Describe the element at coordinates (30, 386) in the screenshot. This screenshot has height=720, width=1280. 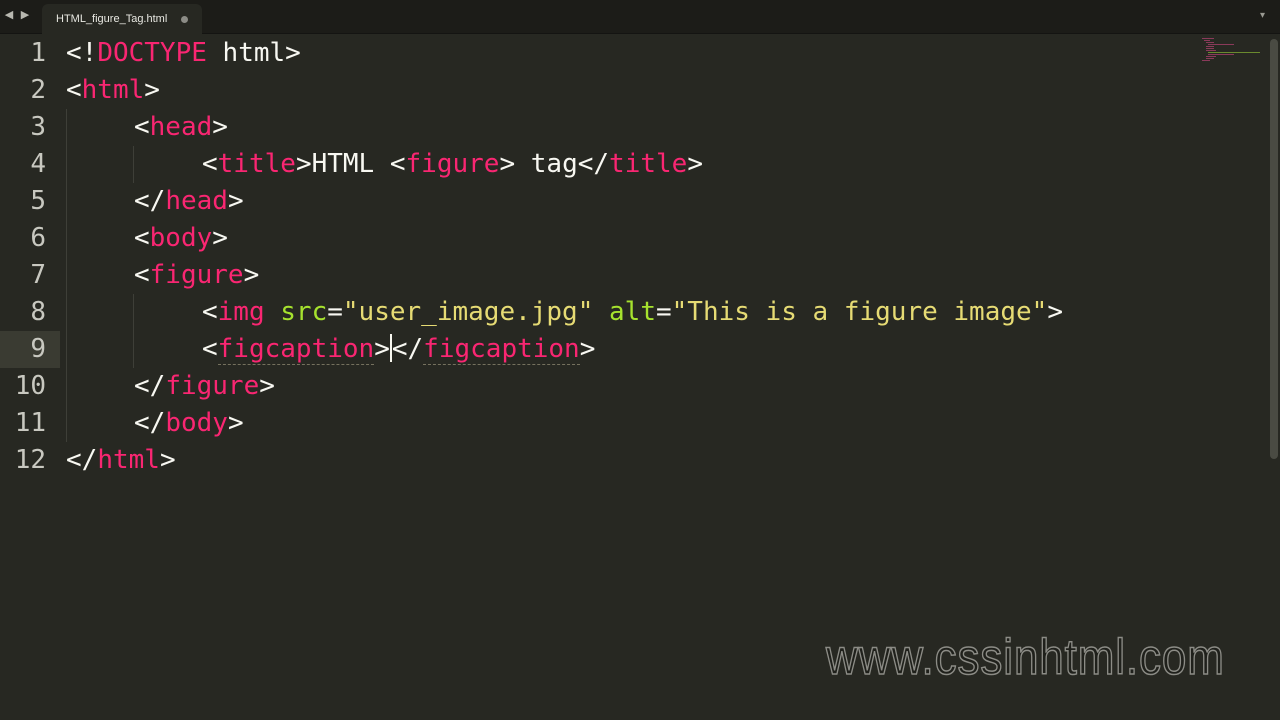
I see `line-number: 10` at that location.